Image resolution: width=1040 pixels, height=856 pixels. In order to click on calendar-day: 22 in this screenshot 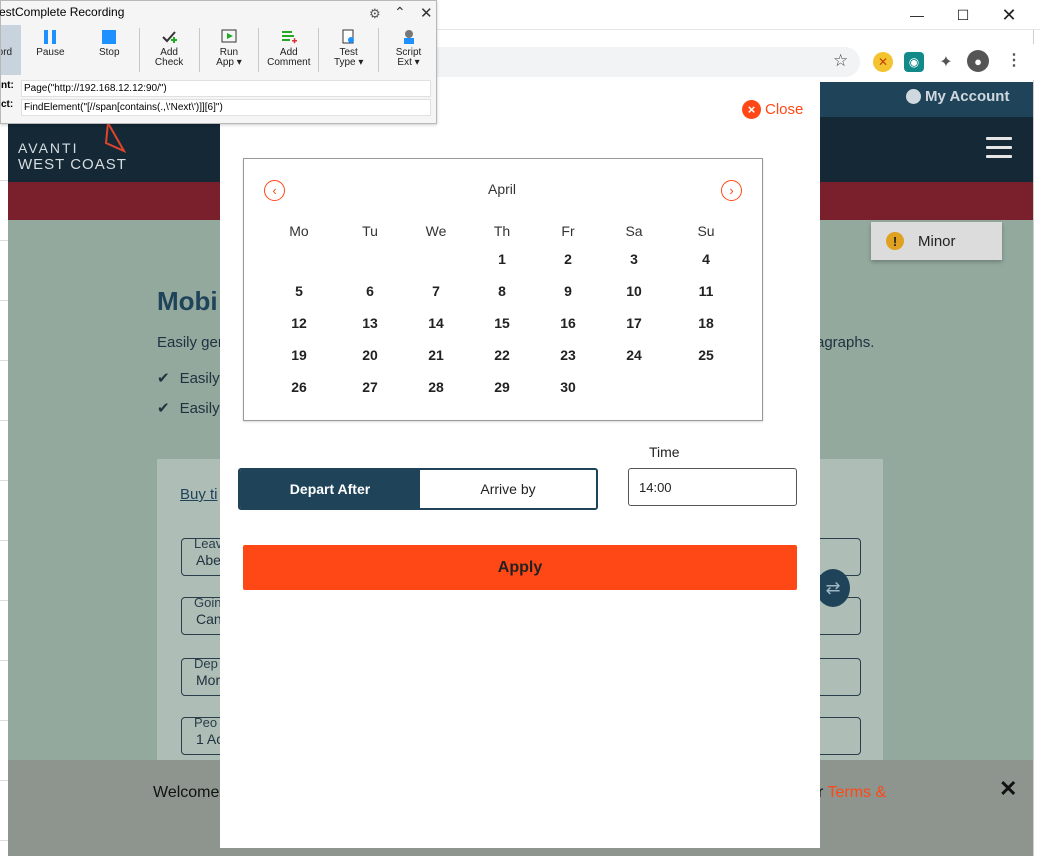, I will do `click(502, 355)`.